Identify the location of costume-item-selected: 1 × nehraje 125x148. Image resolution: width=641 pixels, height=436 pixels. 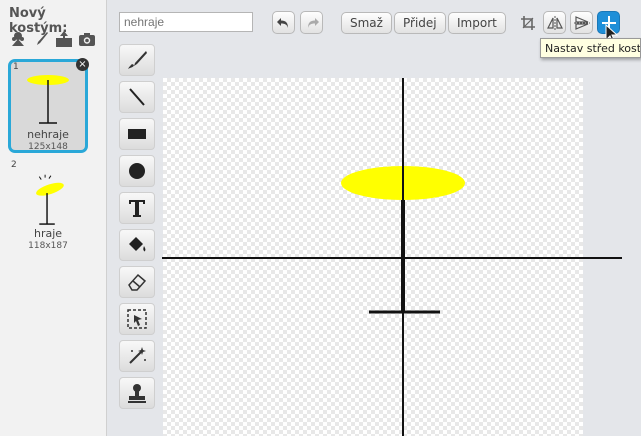
(48, 105).